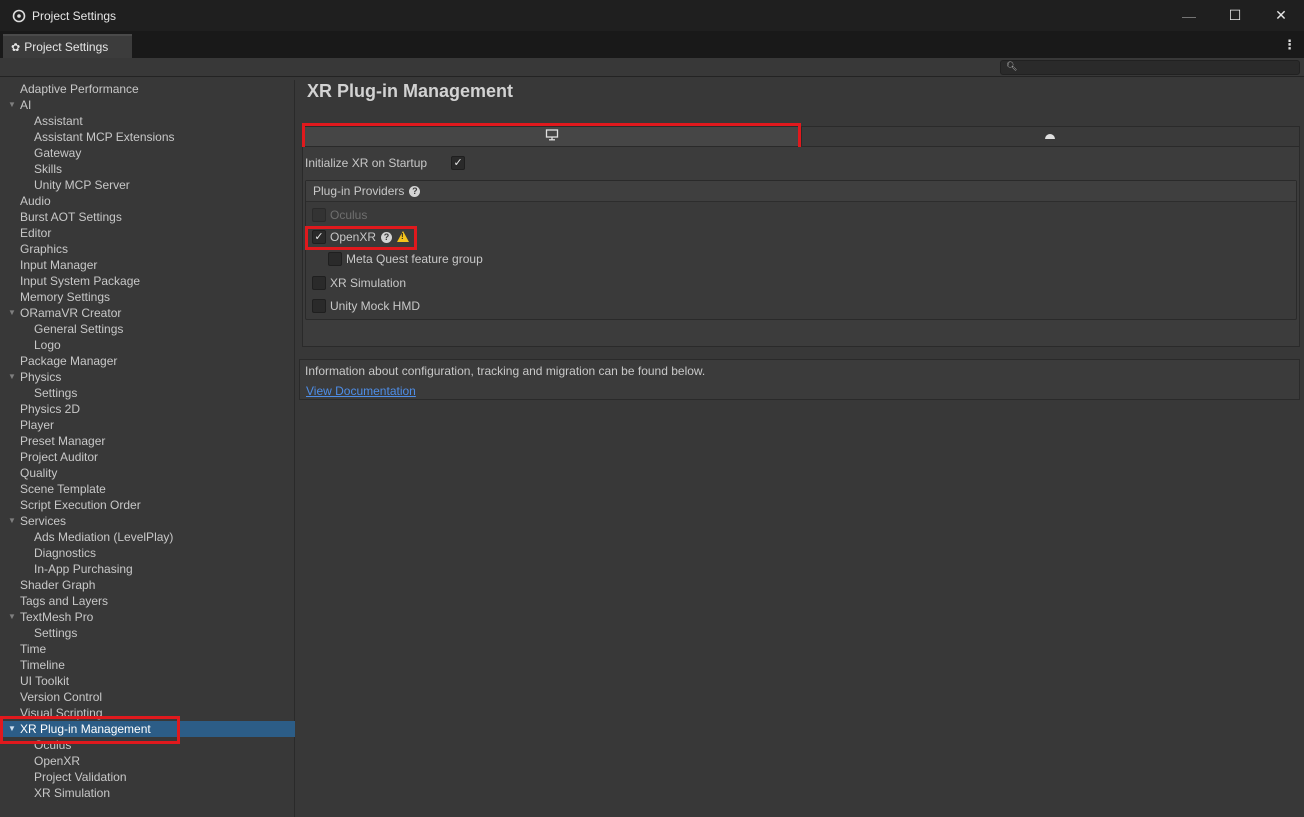 This screenshot has height=817, width=1304. What do you see at coordinates (458, 163) in the screenshot?
I see `init-xr-checkbox: ✓` at bounding box center [458, 163].